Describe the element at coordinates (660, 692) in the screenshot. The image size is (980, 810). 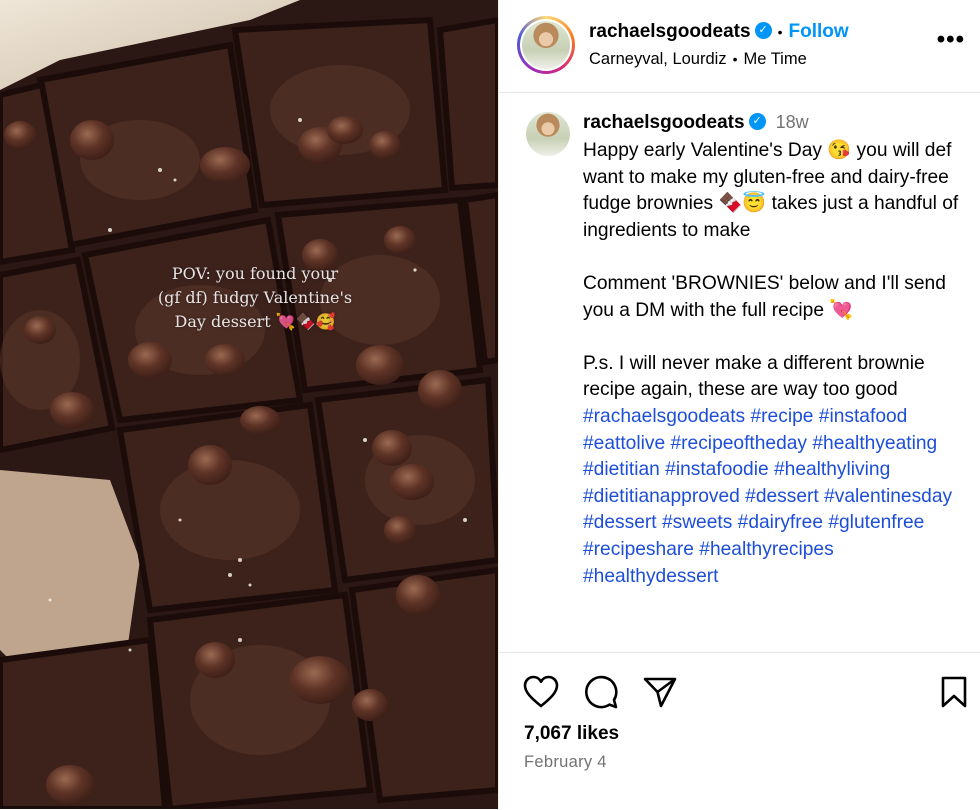
I see `paper-plane-icon` at that location.